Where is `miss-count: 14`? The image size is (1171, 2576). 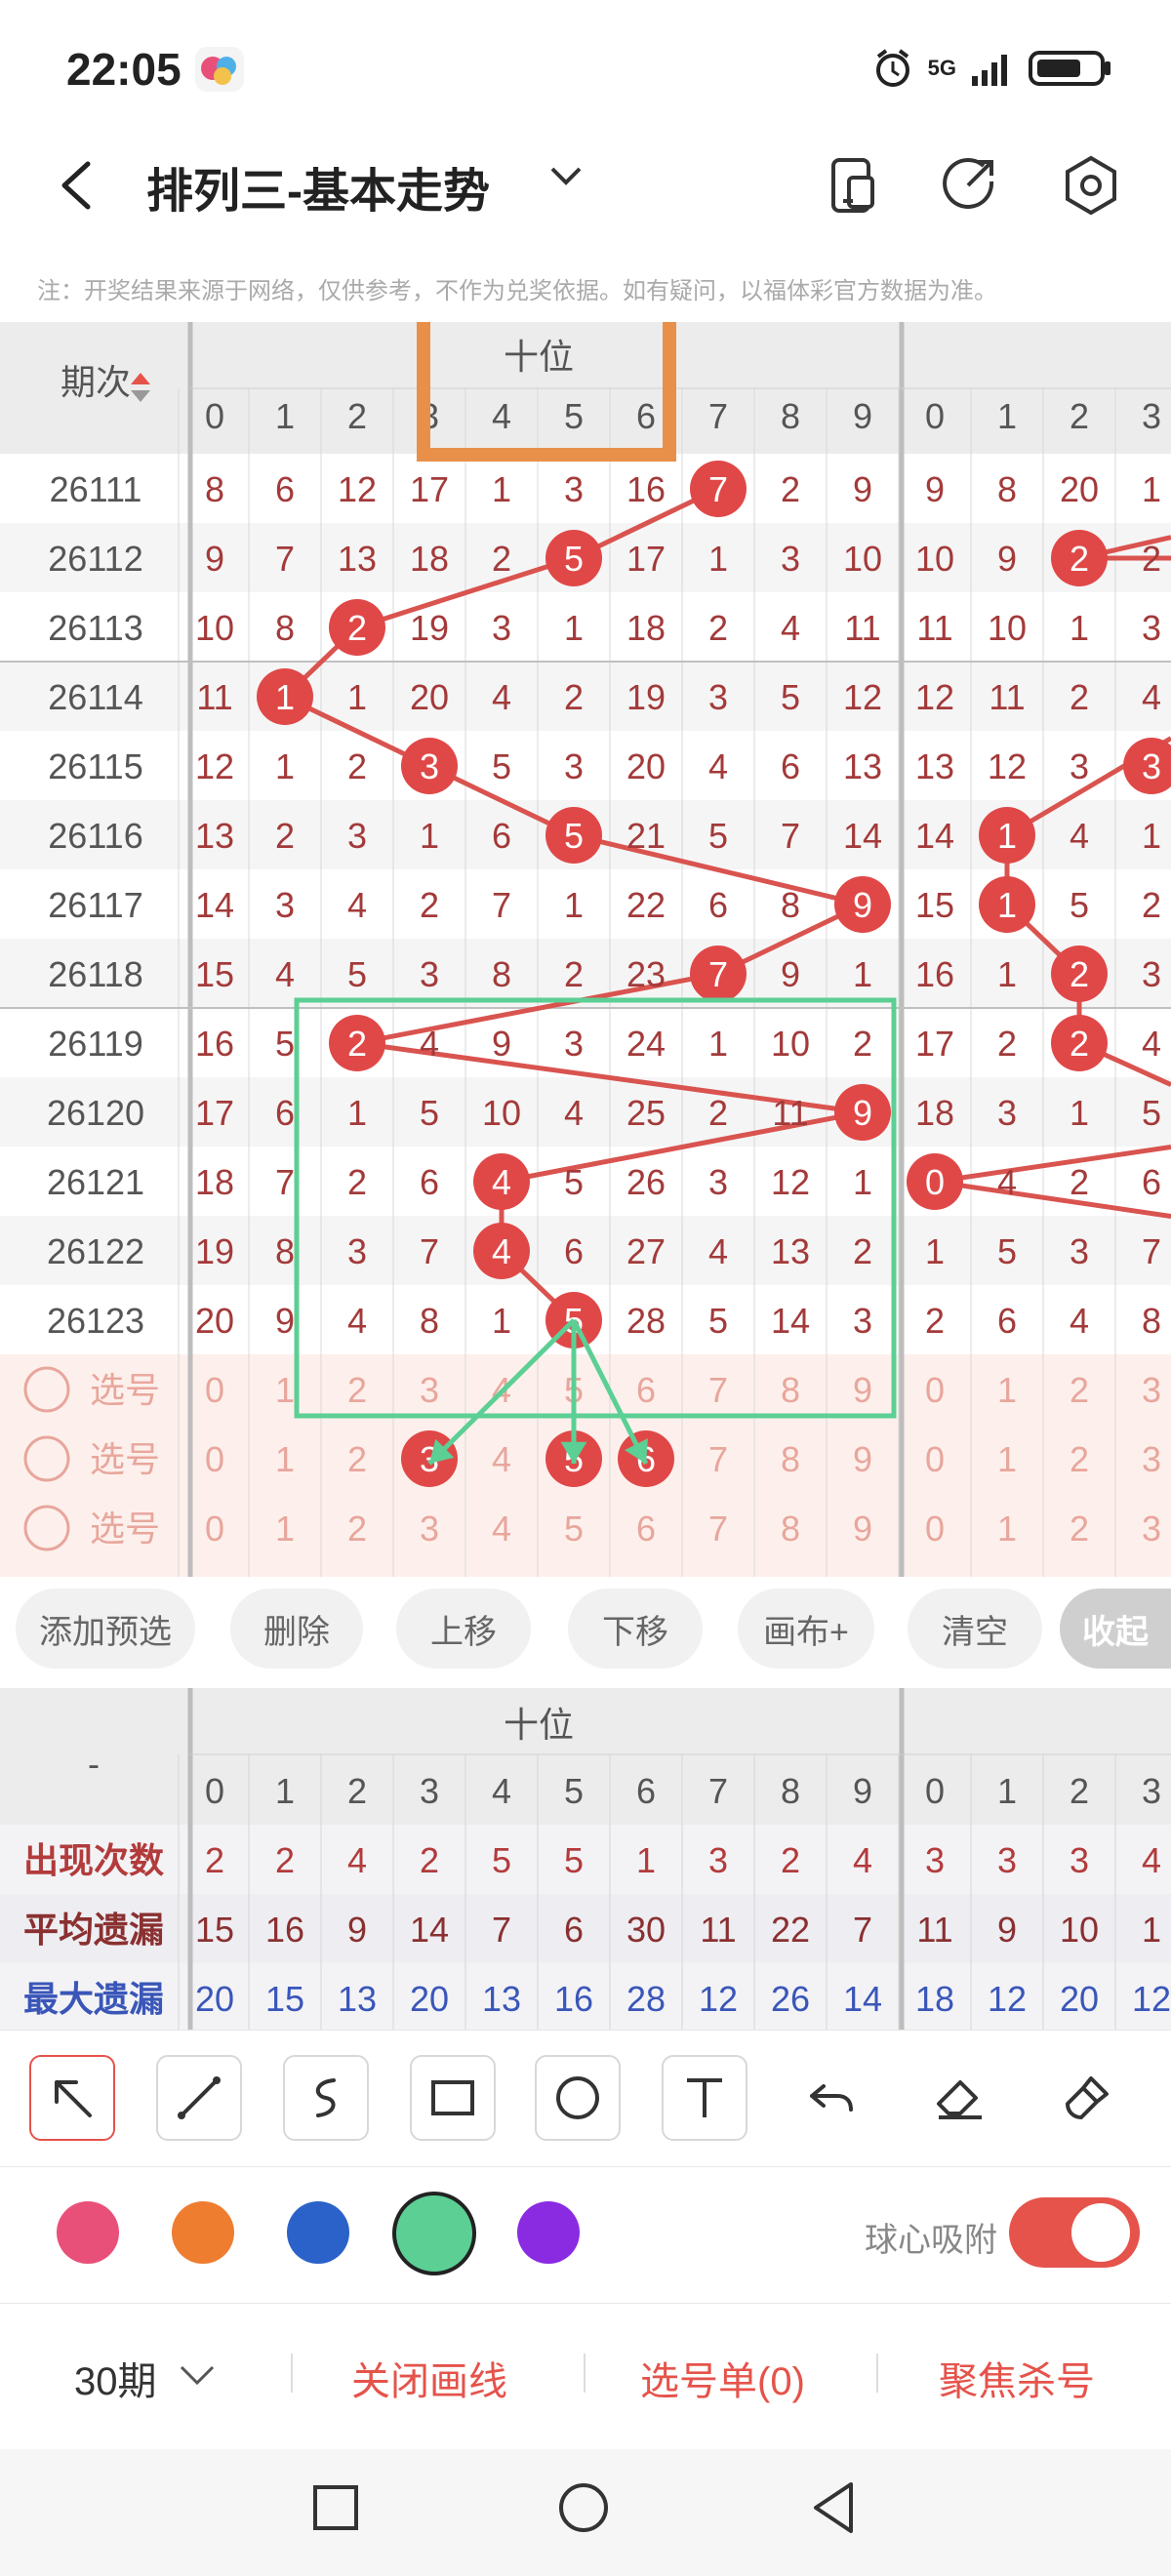 miss-count: 14 is located at coordinates (862, 836).